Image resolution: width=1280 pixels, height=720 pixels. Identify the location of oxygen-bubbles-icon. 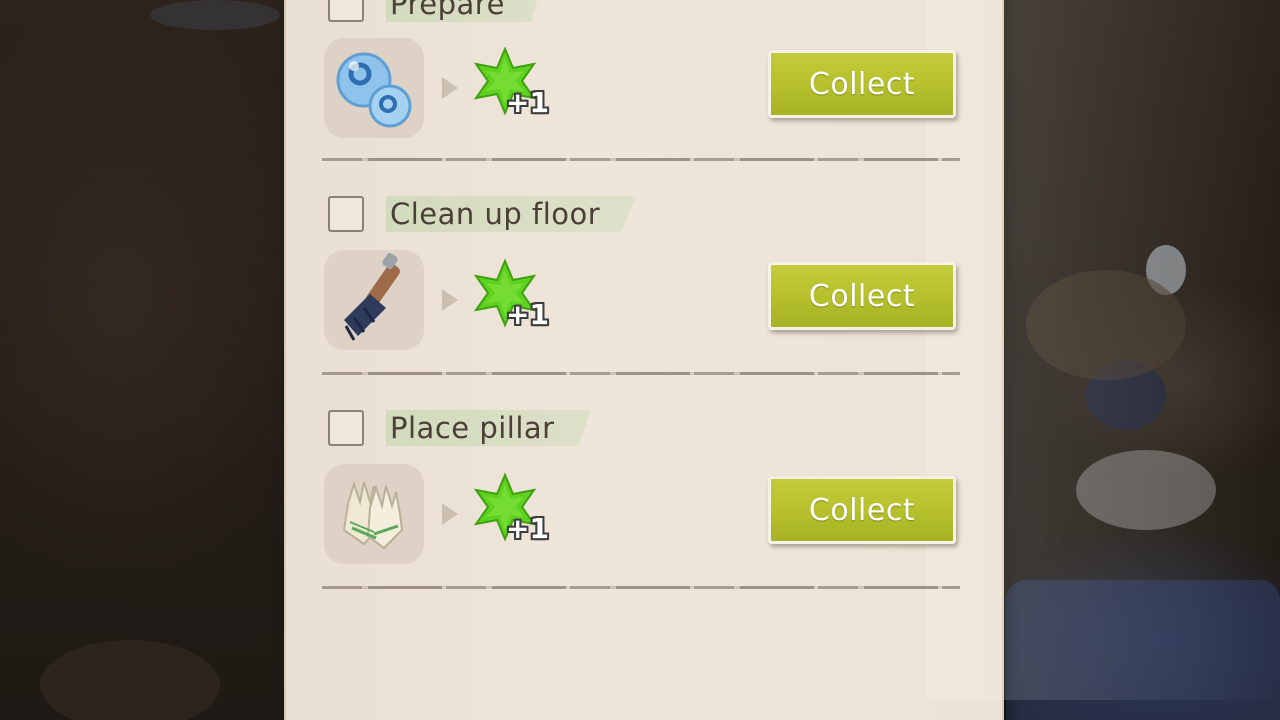
(374, 88).